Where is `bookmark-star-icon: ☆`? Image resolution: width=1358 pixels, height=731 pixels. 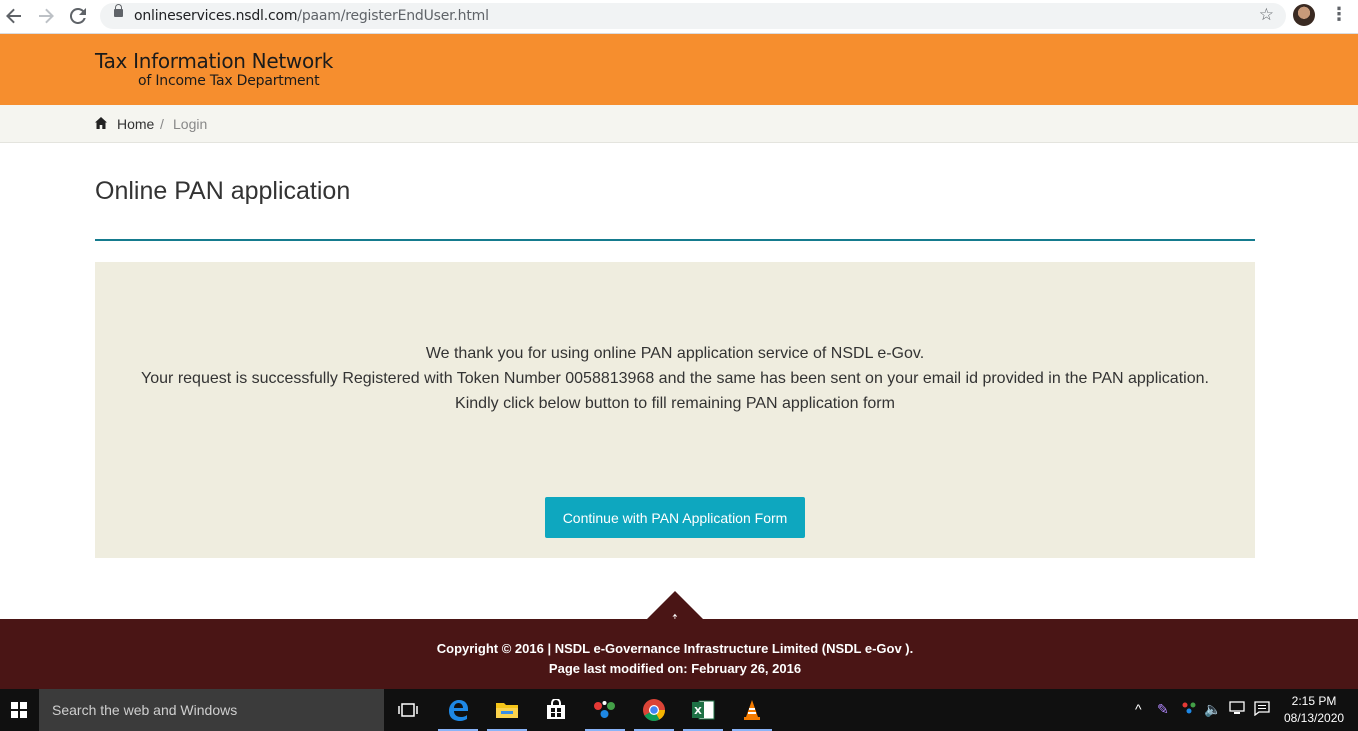 bookmark-star-icon: ☆ is located at coordinates (1266, 15).